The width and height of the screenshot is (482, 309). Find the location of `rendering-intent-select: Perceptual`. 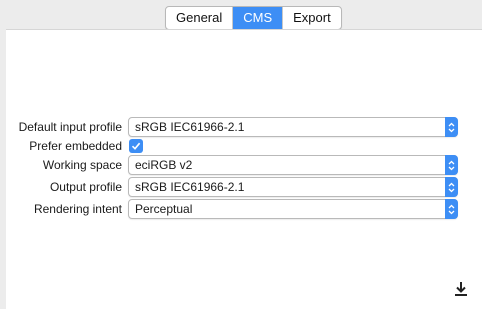

rendering-intent-select: Perceptual is located at coordinates (293, 209).